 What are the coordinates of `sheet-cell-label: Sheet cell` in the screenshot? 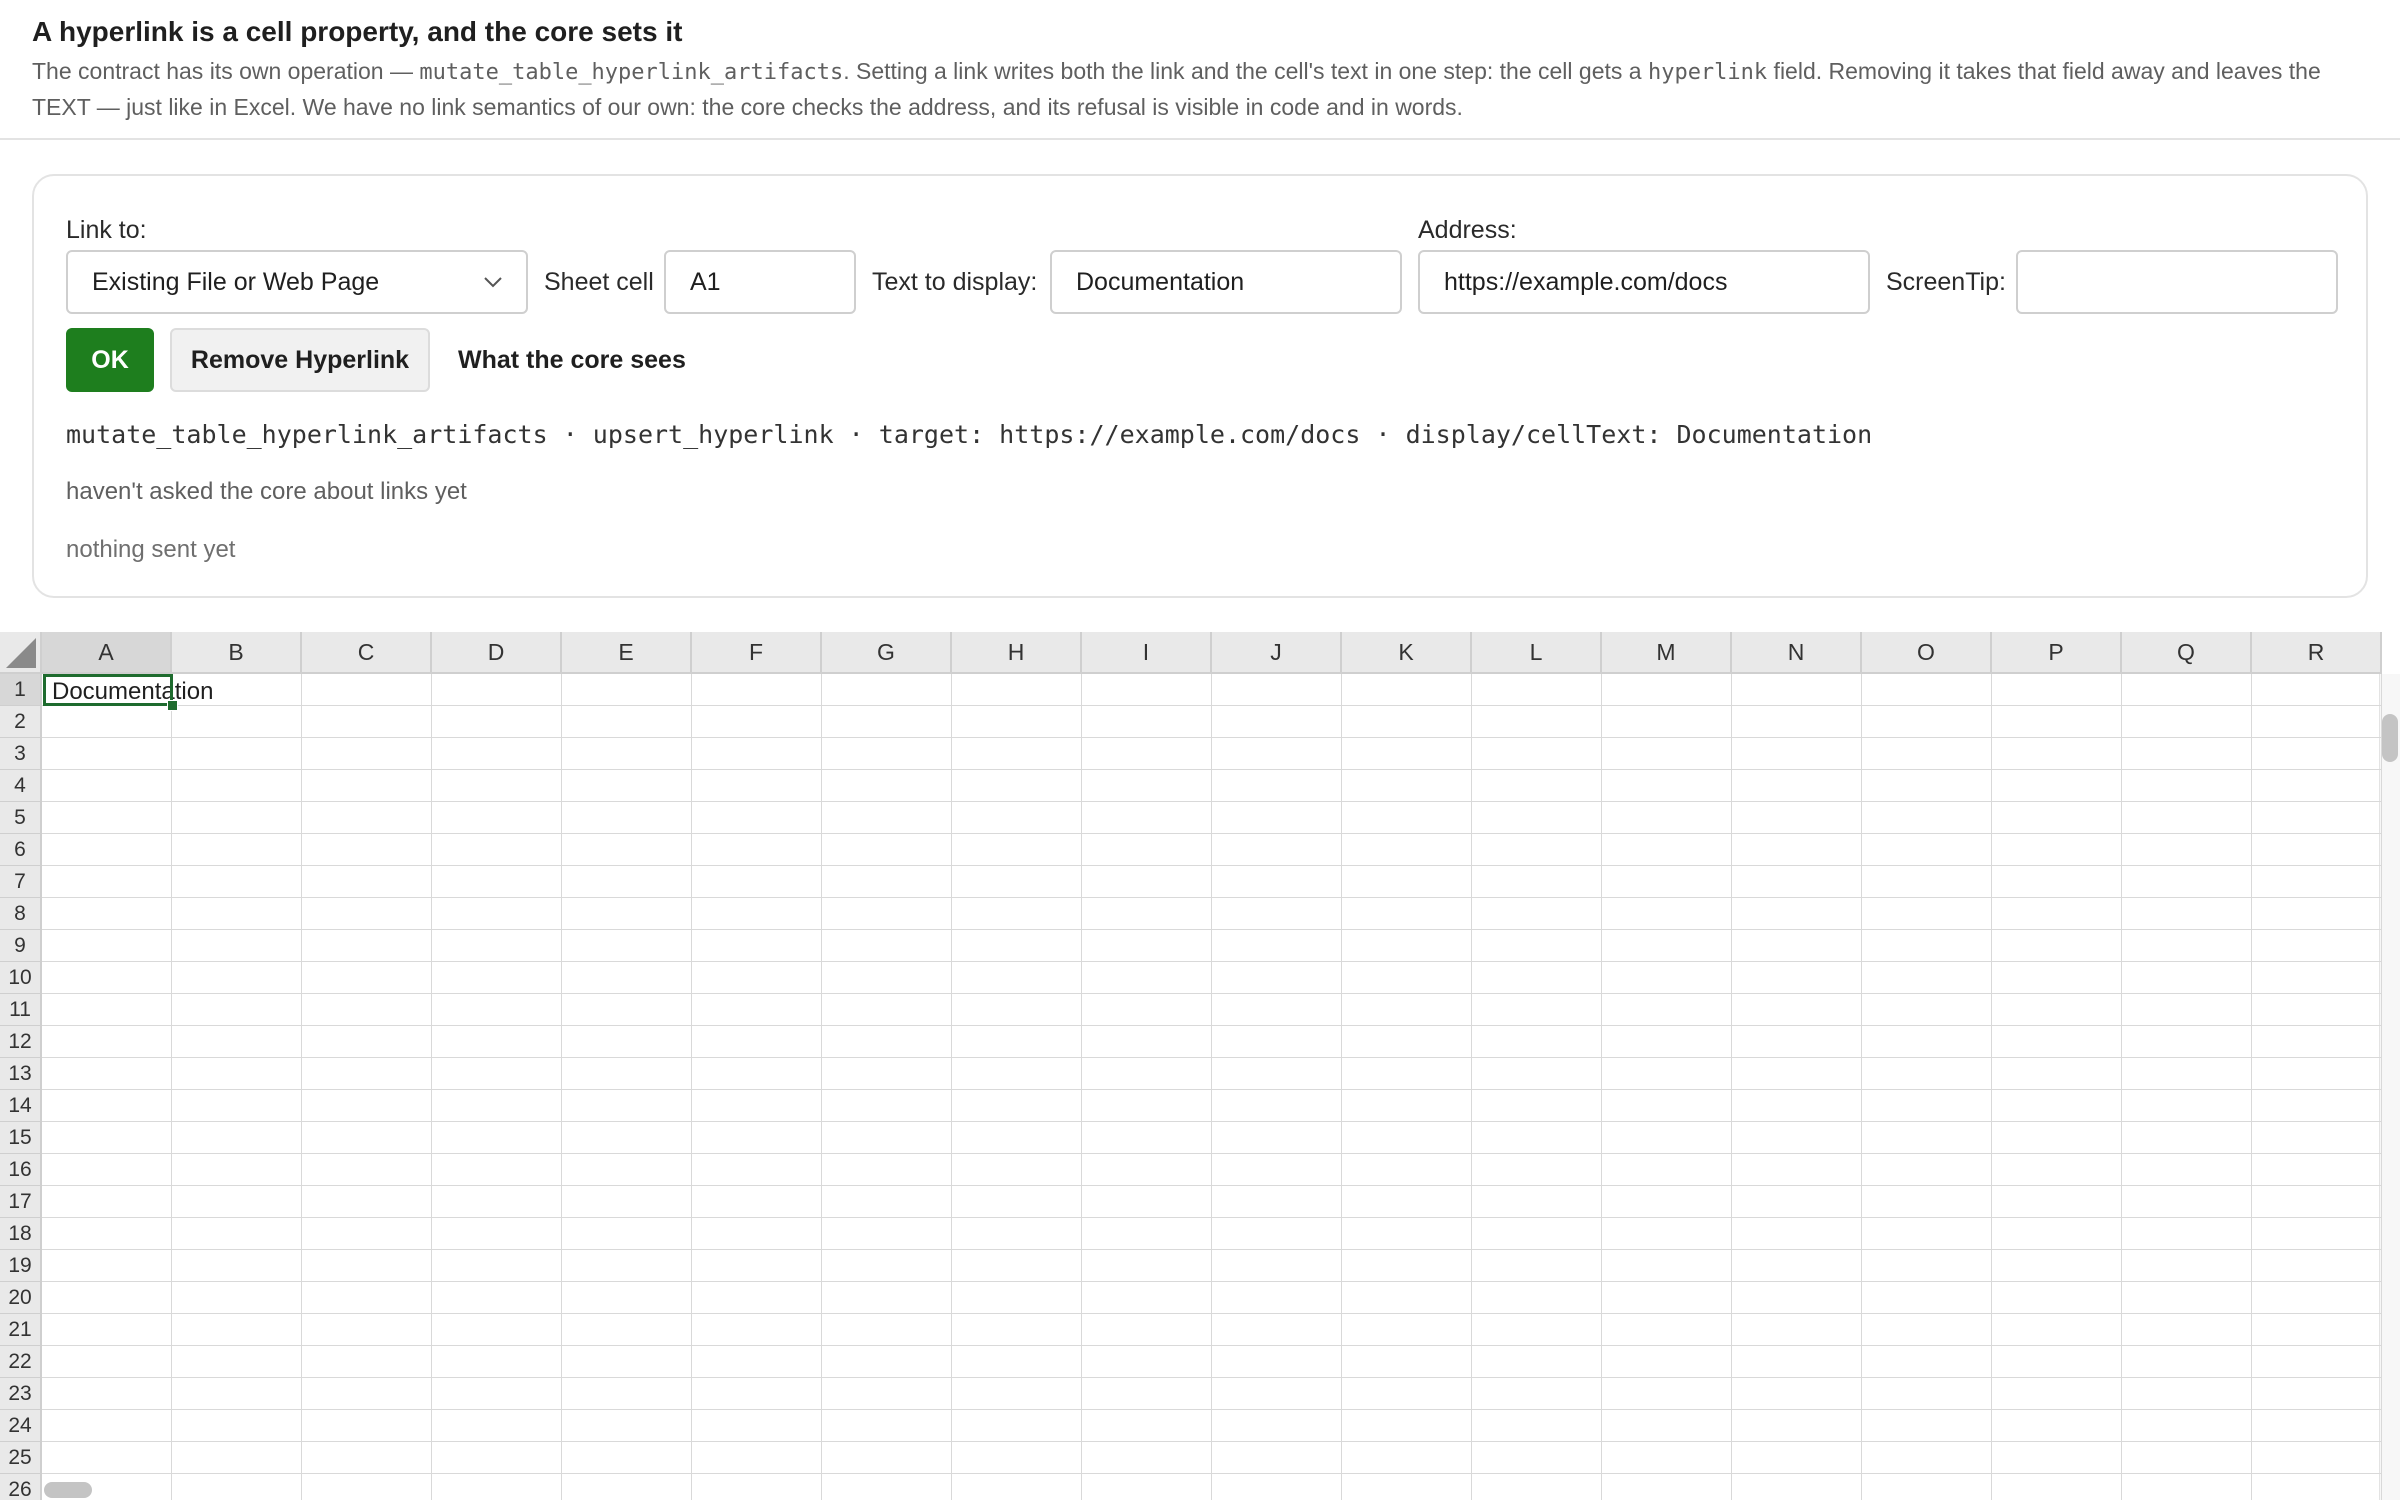 It's located at (599, 282).